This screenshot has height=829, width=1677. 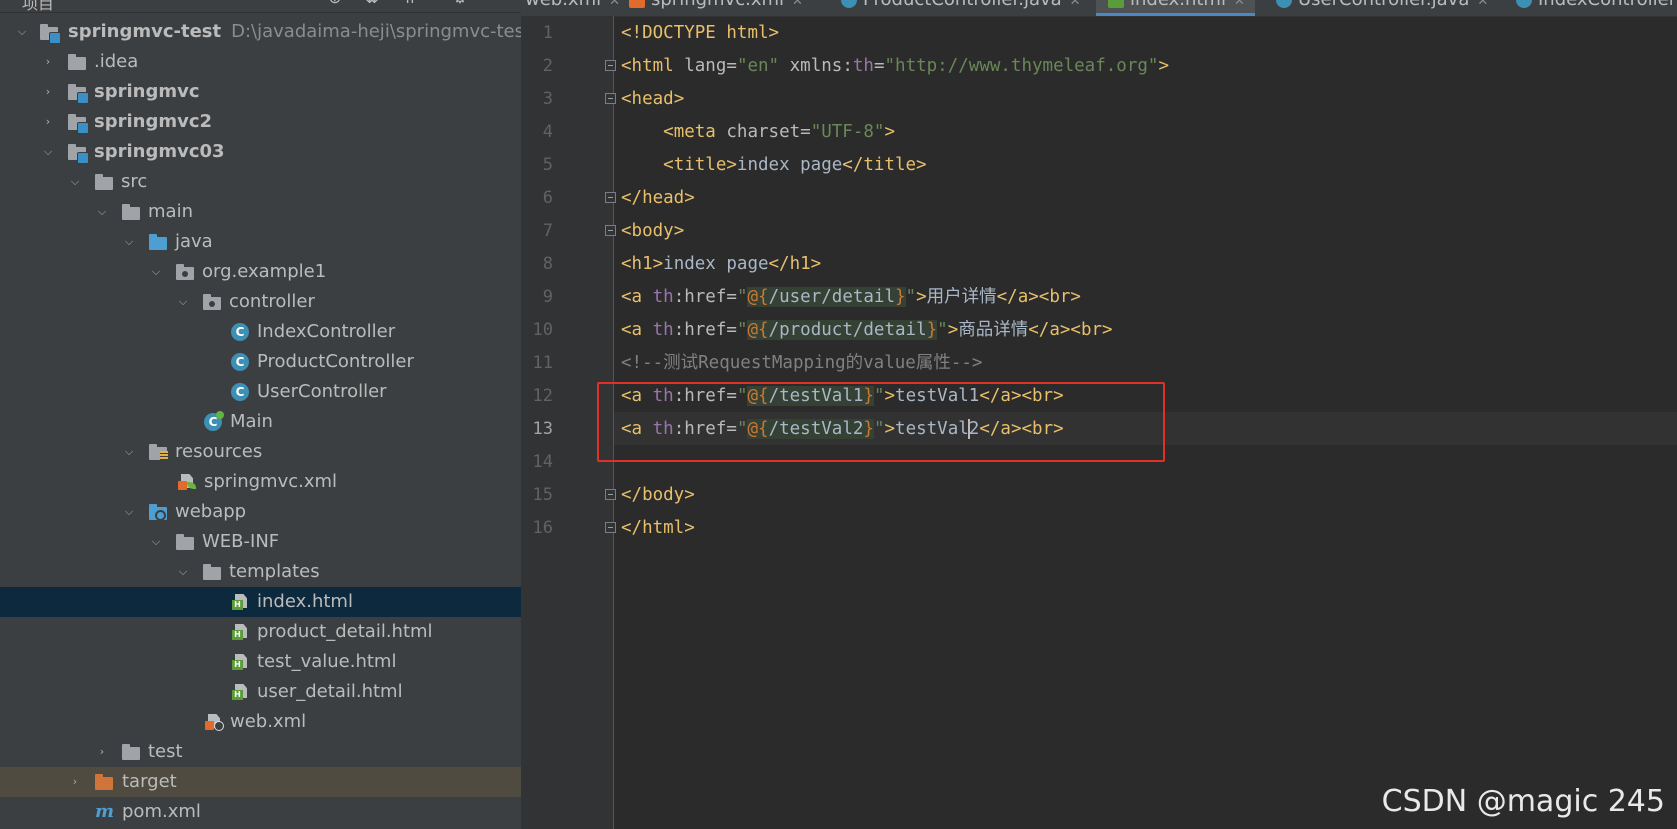 What do you see at coordinates (1382, 8) in the screenshot?
I see `tab-usercontroller: UserController.java ✕` at bounding box center [1382, 8].